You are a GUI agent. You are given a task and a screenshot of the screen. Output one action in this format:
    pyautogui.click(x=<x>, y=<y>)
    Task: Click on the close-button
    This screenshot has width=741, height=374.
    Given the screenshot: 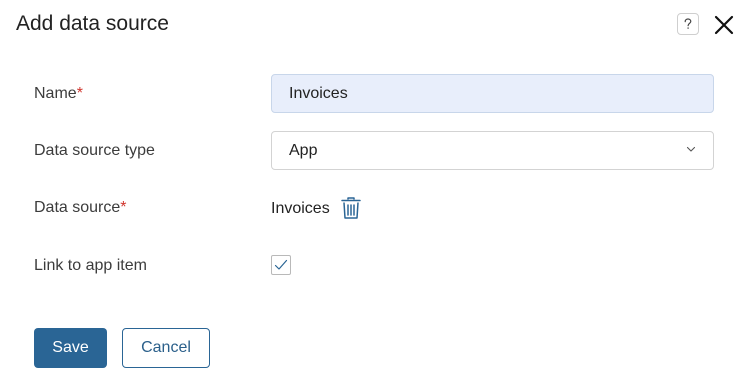 What is the action you would take?
    pyautogui.click(x=724, y=25)
    